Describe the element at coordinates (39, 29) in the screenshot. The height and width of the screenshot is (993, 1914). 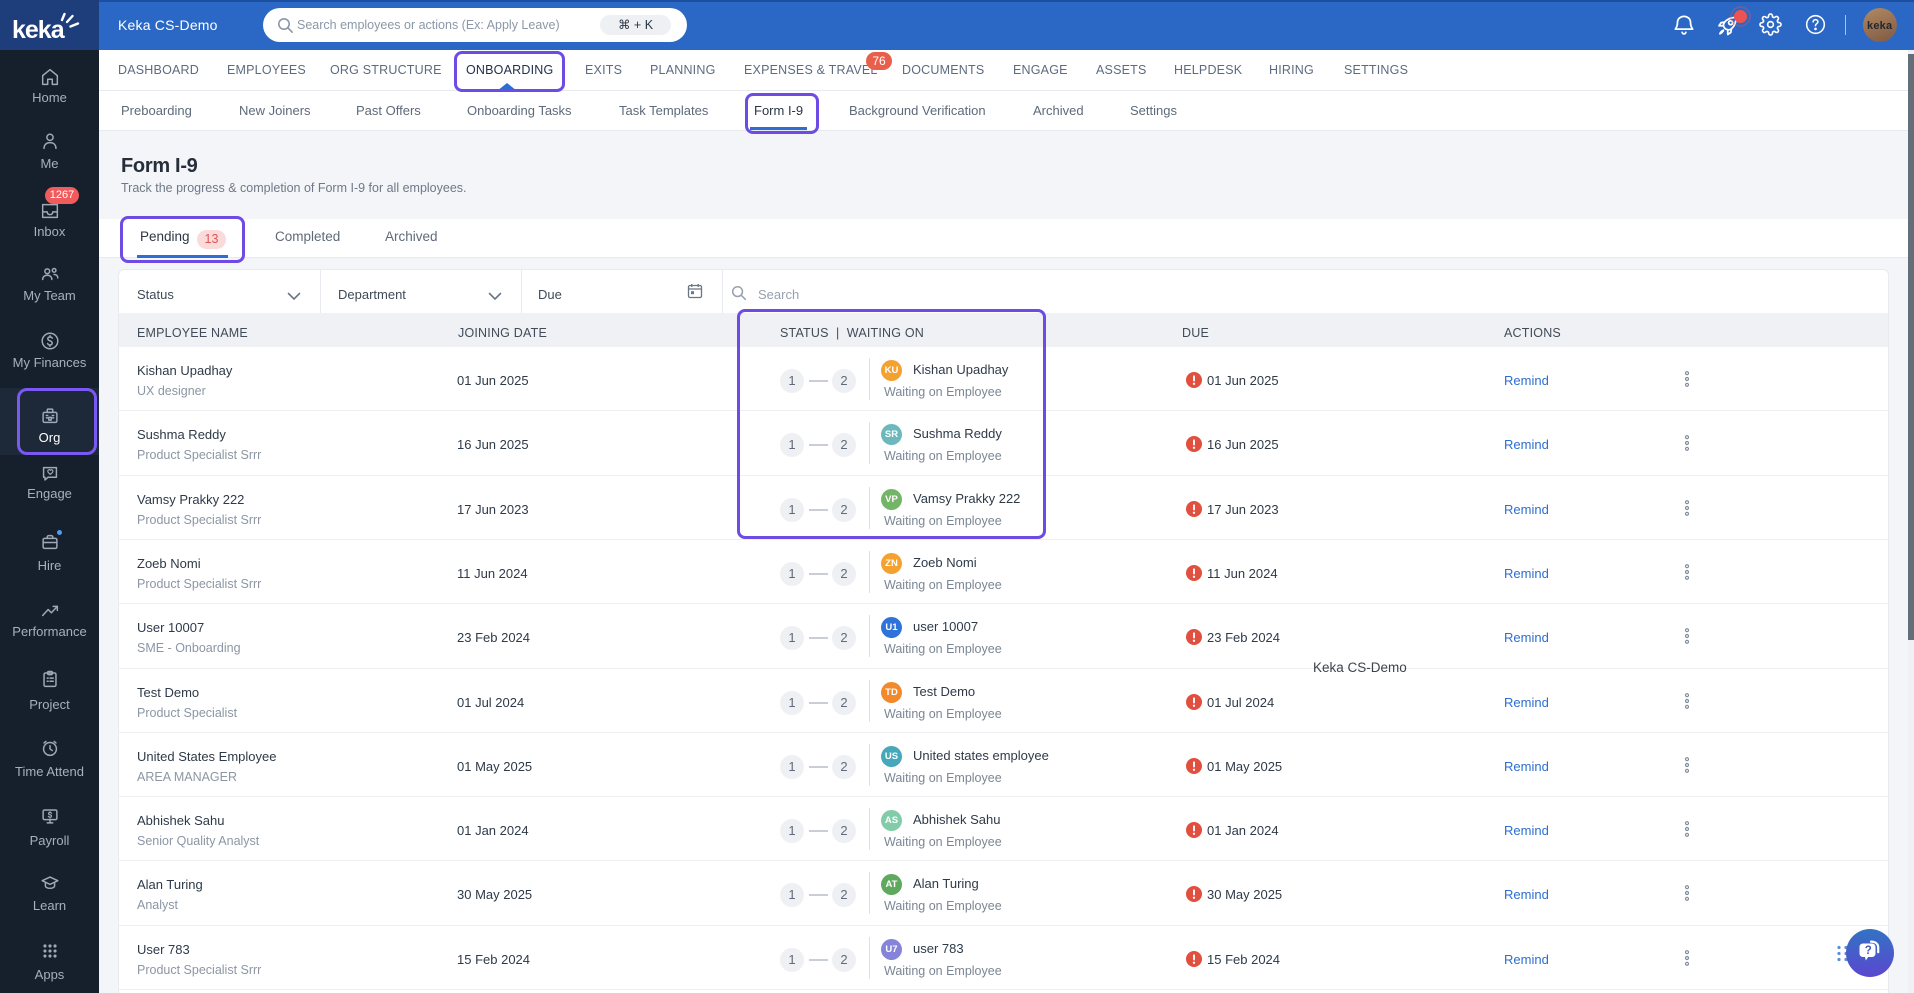
I see `svg-text: keka` at that location.